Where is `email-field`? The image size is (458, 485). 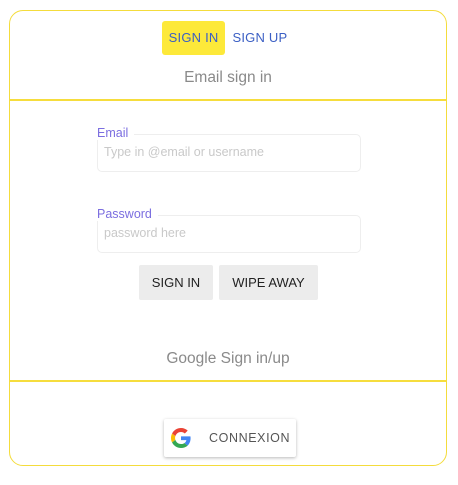 email-field is located at coordinates (229, 153).